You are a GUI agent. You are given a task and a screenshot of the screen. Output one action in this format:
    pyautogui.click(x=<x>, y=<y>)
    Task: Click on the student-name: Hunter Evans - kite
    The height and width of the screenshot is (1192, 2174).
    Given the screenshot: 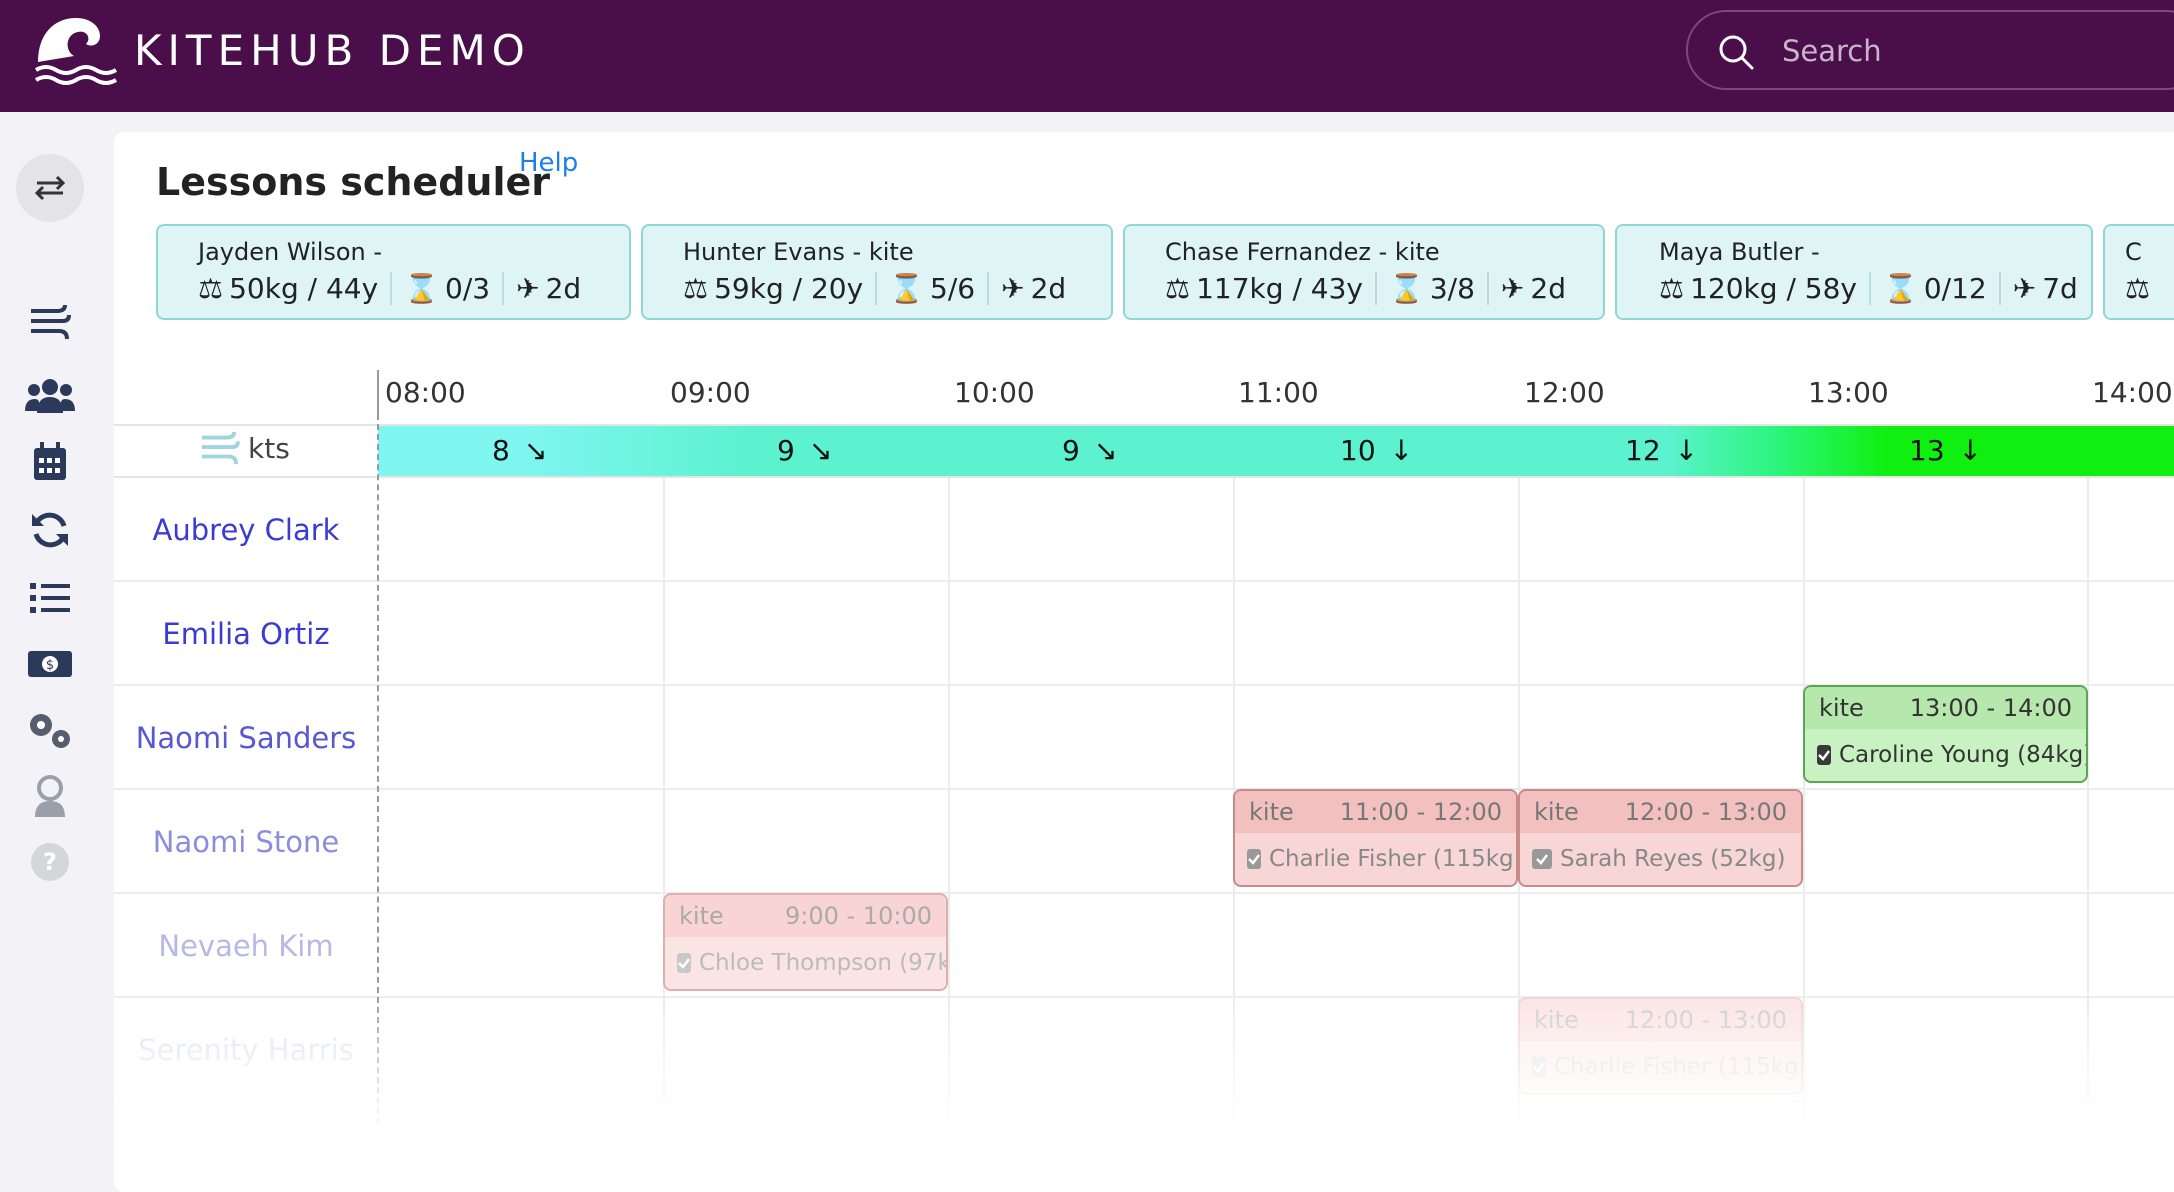 What is the action you would take?
    pyautogui.click(x=798, y=252)
    